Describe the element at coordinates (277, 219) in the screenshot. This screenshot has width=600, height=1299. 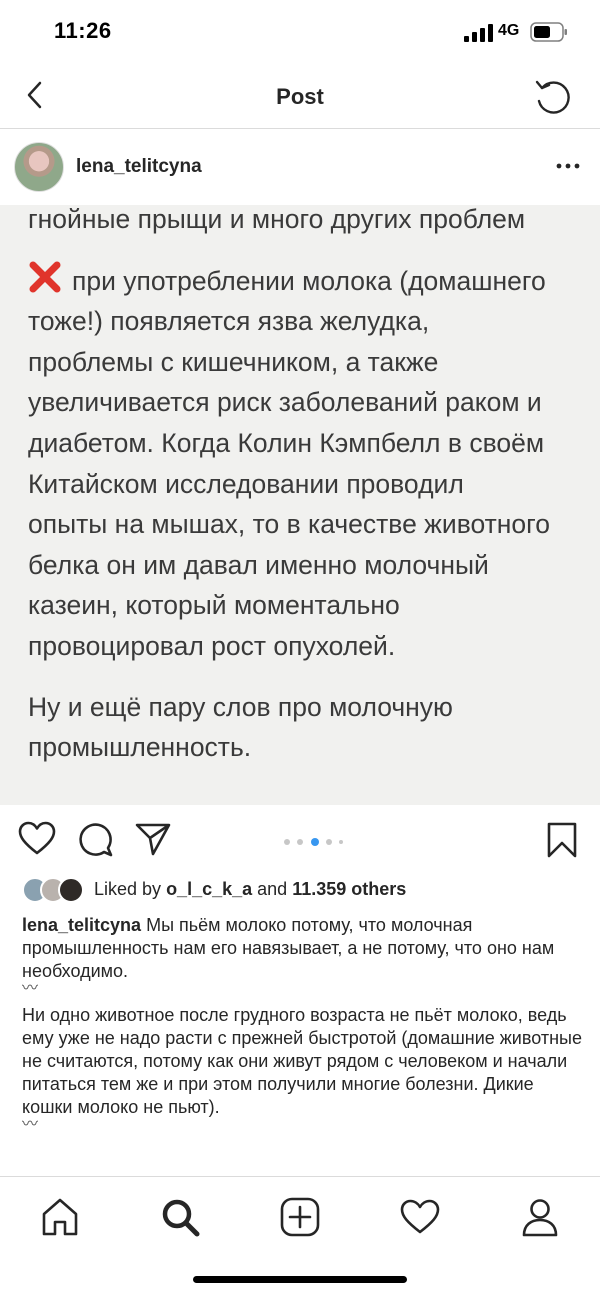
I see `image-text-top-line: гнойные прыщи и много других проблем` at that location.